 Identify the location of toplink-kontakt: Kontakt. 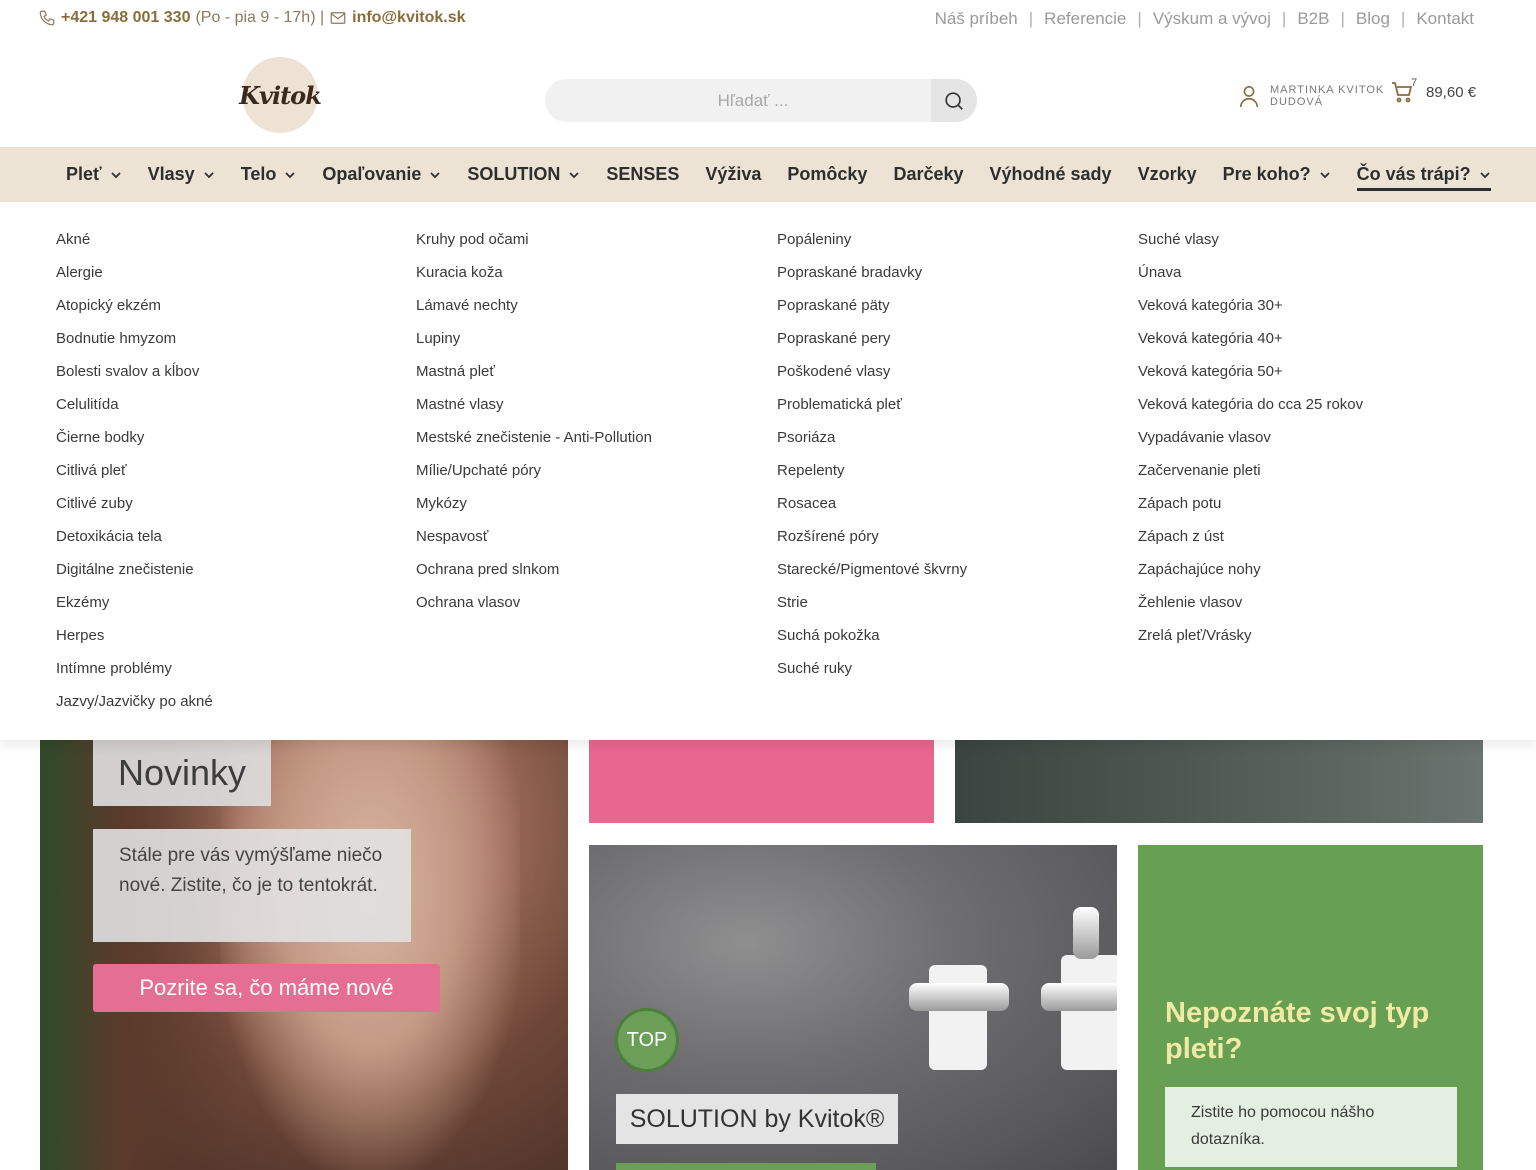
(1445, 19).